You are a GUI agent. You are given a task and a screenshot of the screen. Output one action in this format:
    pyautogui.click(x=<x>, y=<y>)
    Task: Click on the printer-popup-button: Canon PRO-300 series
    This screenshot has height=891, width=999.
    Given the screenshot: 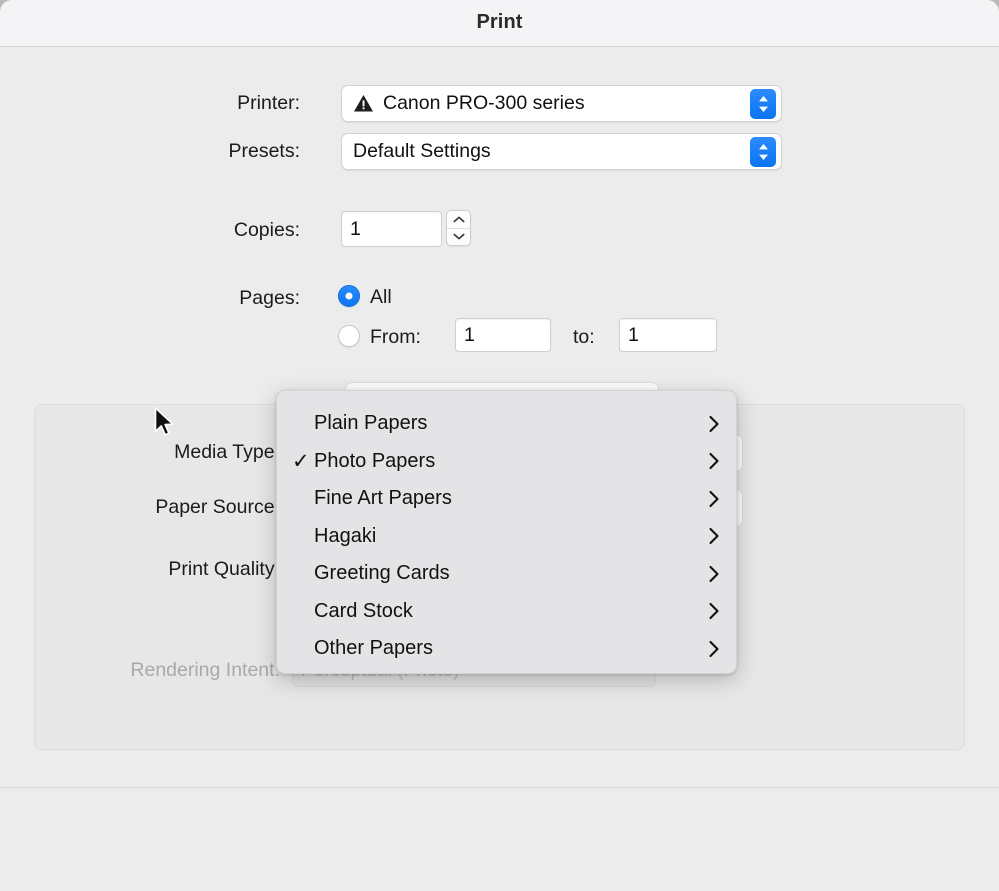 What is the action you would take?
    pyautogui.click(x=561, y=103)
    